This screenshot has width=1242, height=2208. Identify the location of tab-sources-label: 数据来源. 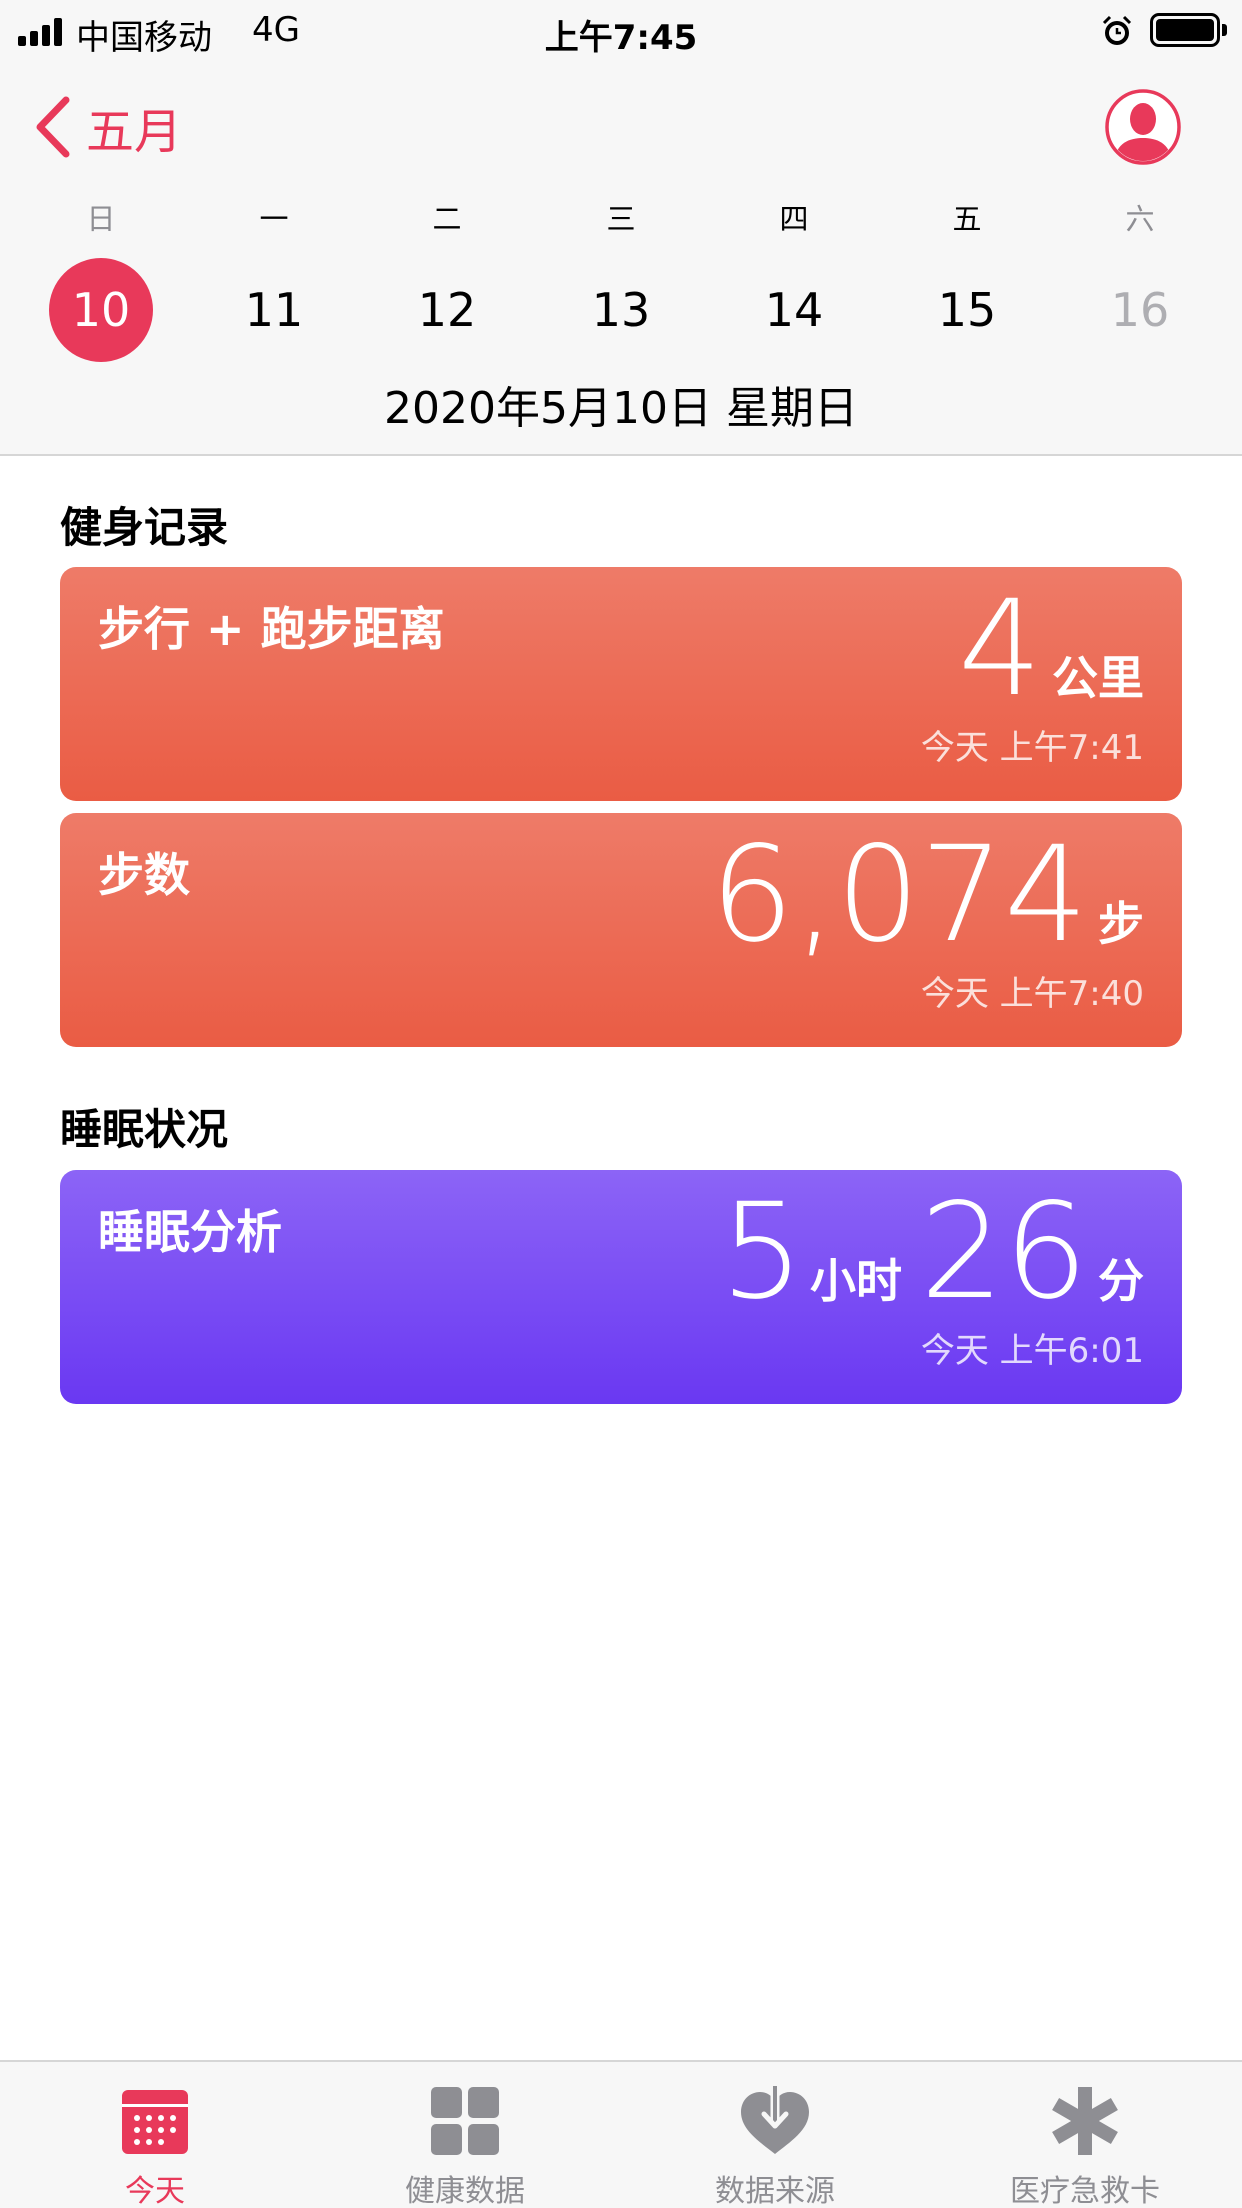
(775, 2191).